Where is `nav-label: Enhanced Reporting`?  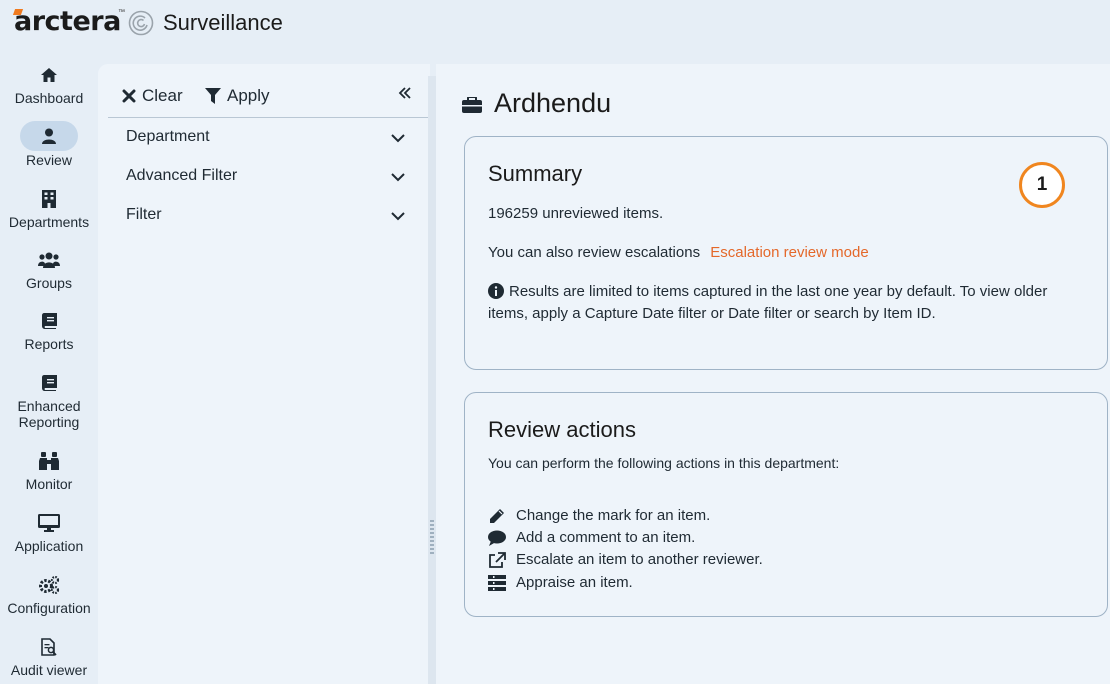
nav-label: Enhanced Reporting is located at coordinates (49, 414).